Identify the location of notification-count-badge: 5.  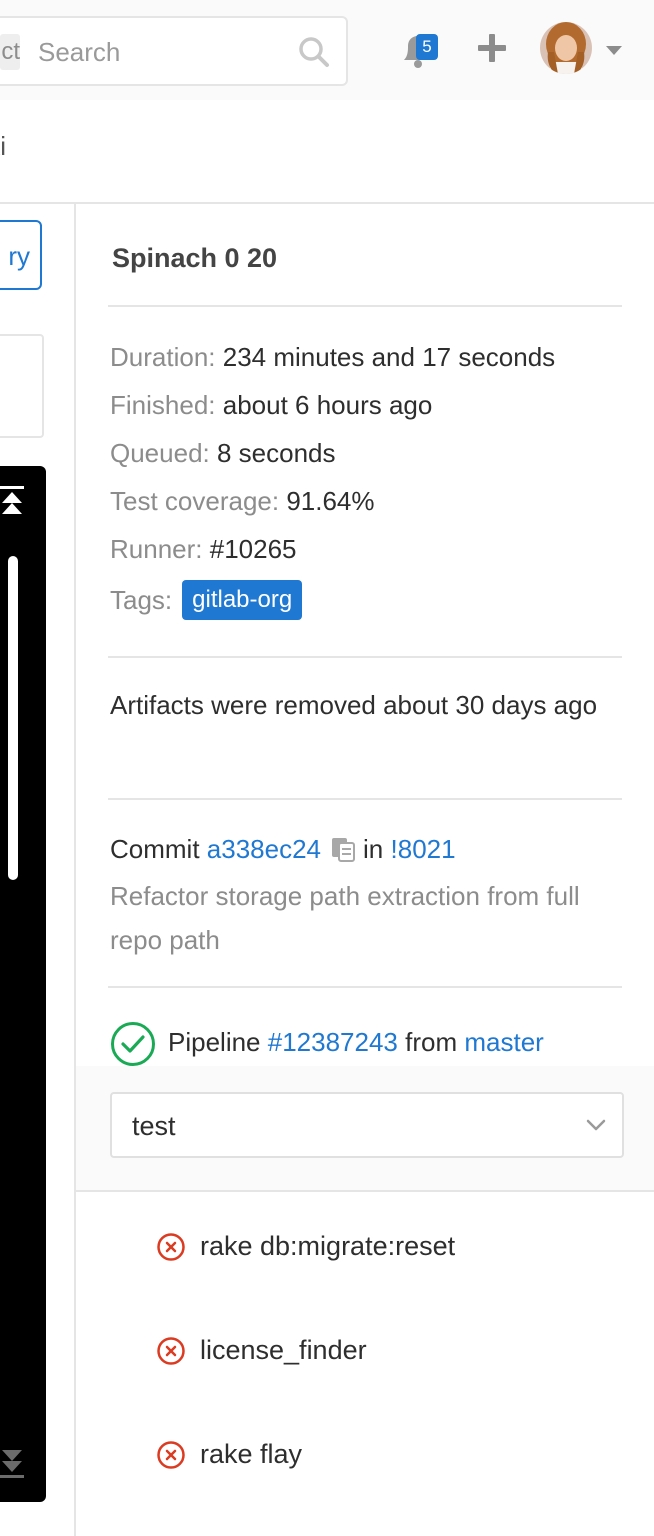
(427, 47).